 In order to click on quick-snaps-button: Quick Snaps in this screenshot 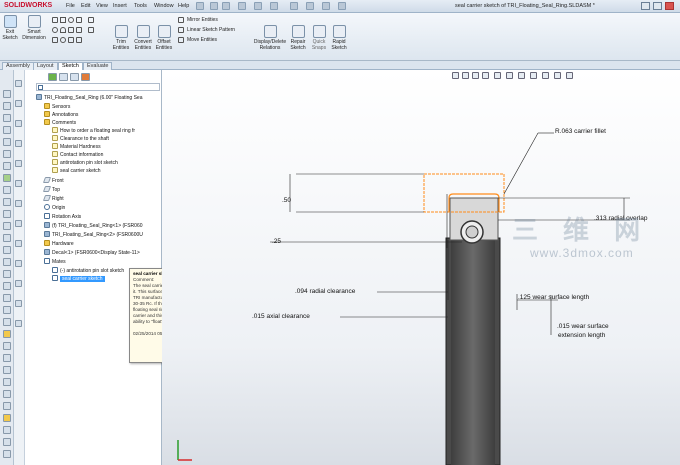, I will do `click(319, 38)`.